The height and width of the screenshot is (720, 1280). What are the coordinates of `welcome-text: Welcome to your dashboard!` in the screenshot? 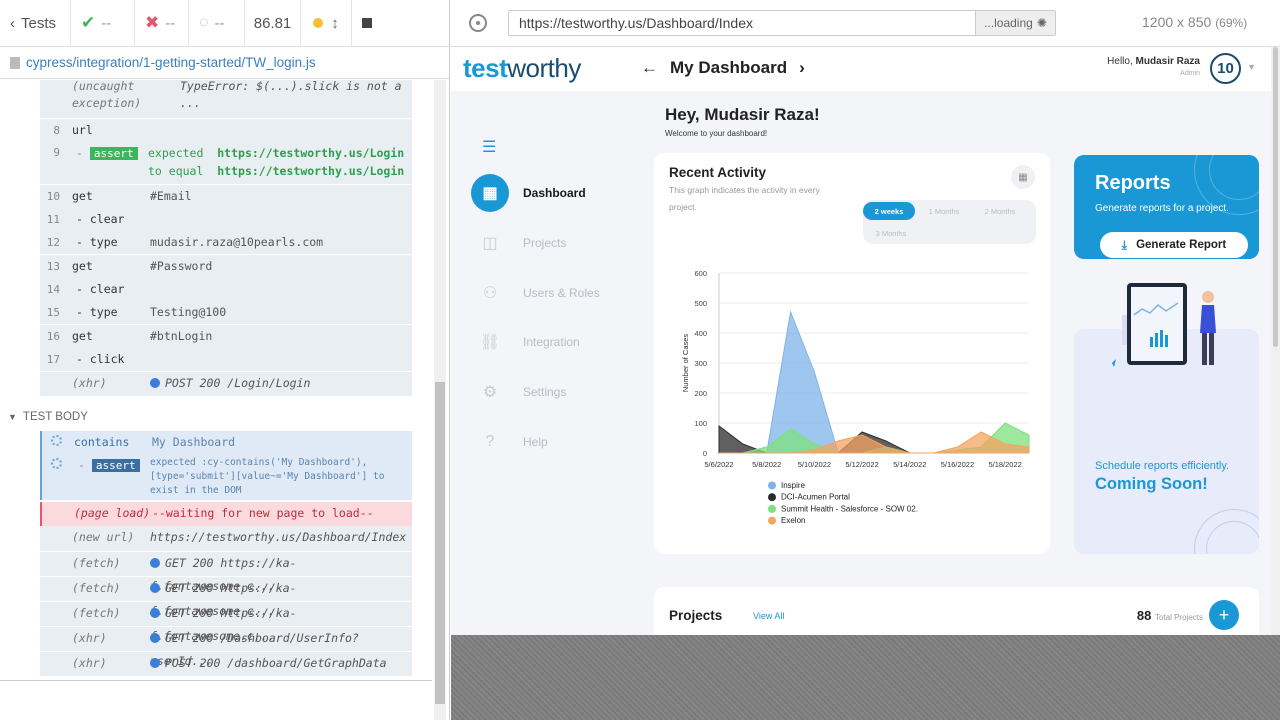 It's located at (716, 133).